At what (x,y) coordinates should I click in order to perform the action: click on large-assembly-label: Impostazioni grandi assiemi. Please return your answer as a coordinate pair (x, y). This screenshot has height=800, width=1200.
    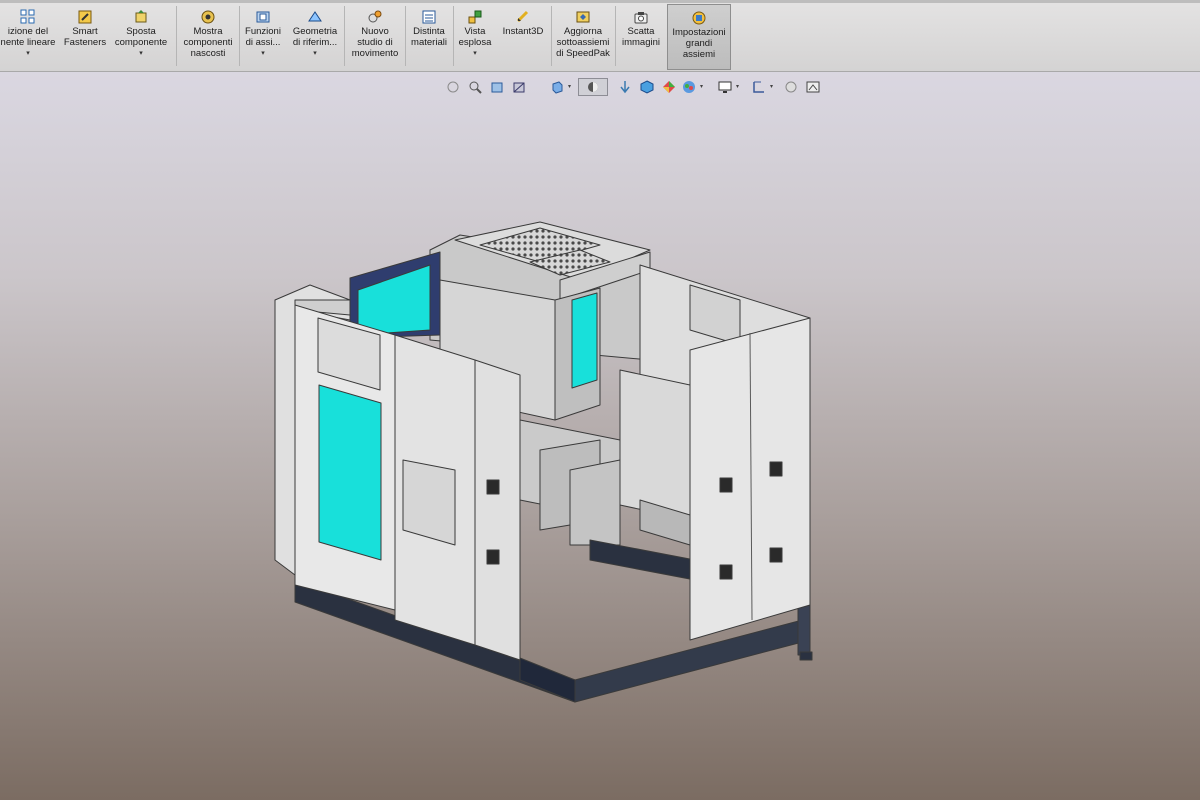
    Looking at the image, I should click on (699, 43).